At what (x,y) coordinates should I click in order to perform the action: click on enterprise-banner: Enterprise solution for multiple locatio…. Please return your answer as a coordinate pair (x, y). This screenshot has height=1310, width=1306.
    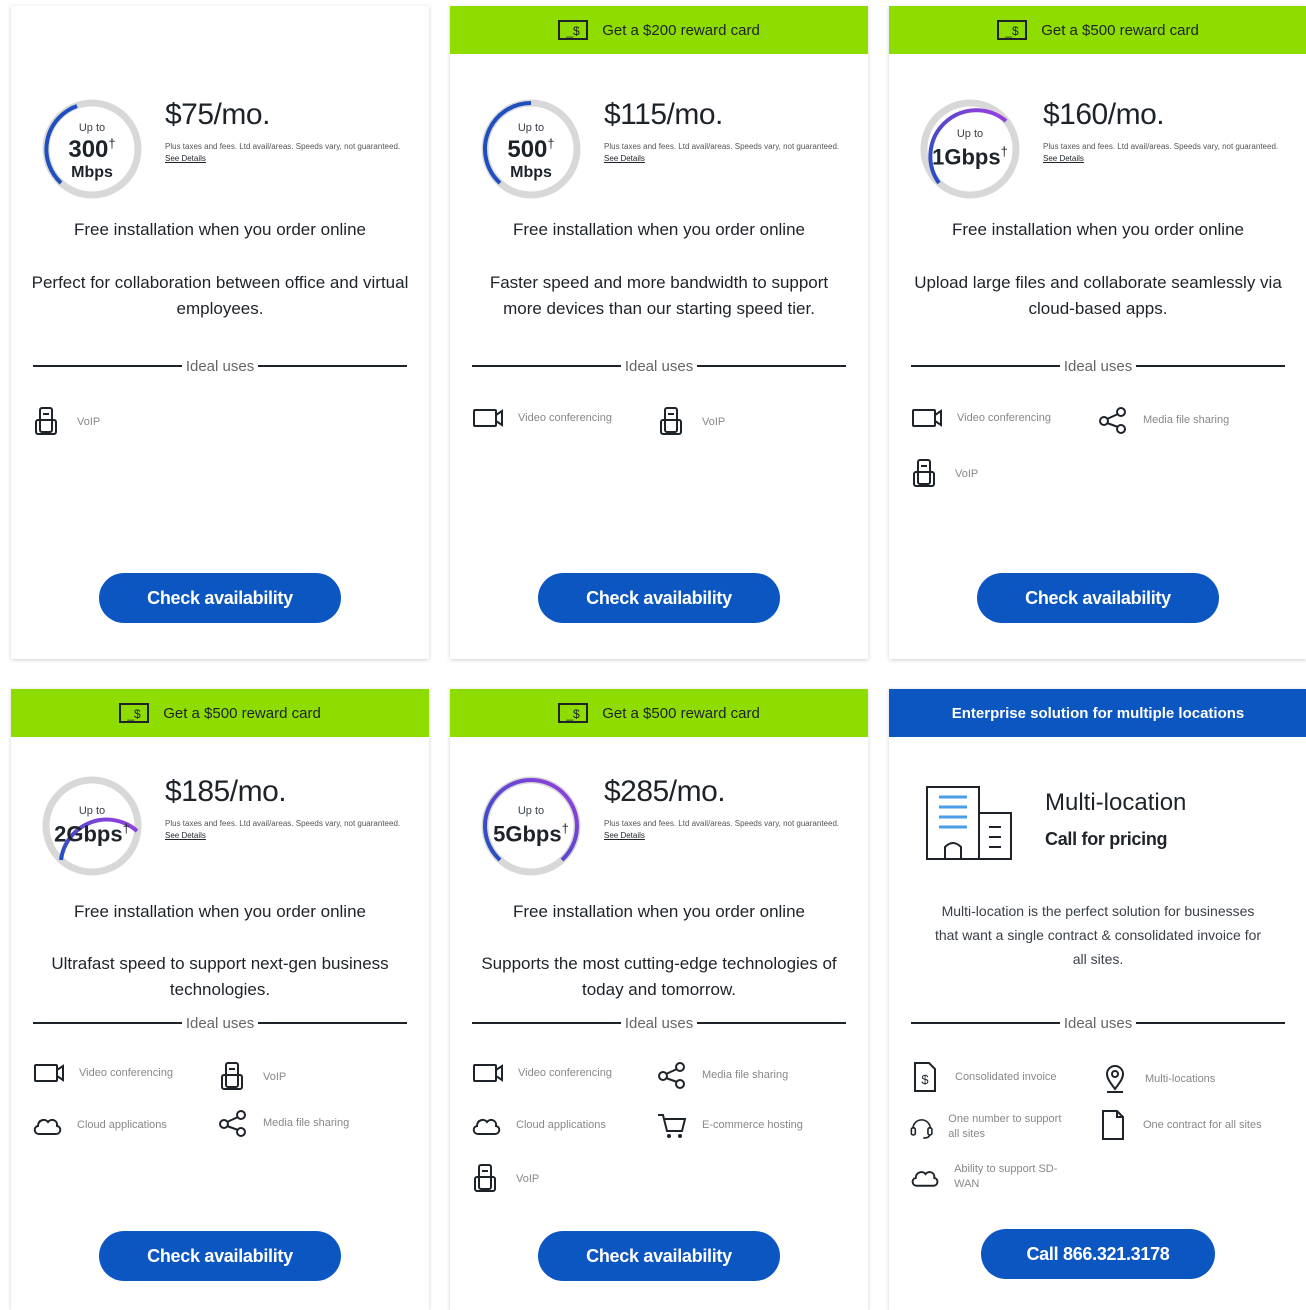
    Looking at the image, I should click on (1097, 713).